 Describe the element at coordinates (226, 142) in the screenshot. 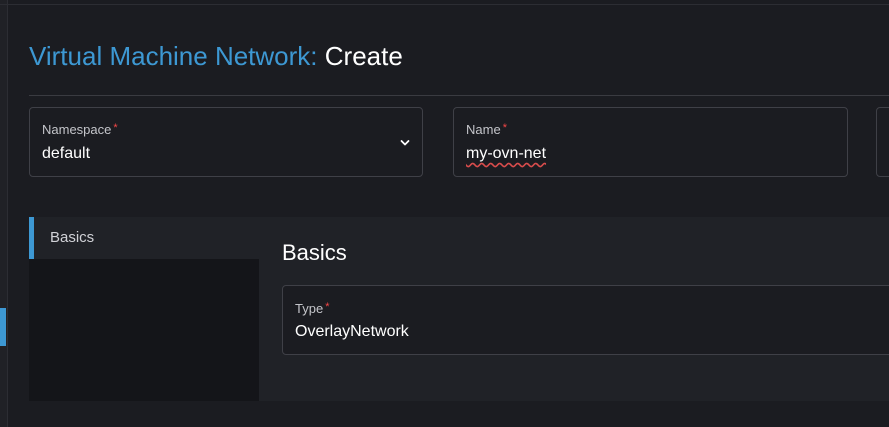

I see `namespace-select: Namespace * default` at that location.